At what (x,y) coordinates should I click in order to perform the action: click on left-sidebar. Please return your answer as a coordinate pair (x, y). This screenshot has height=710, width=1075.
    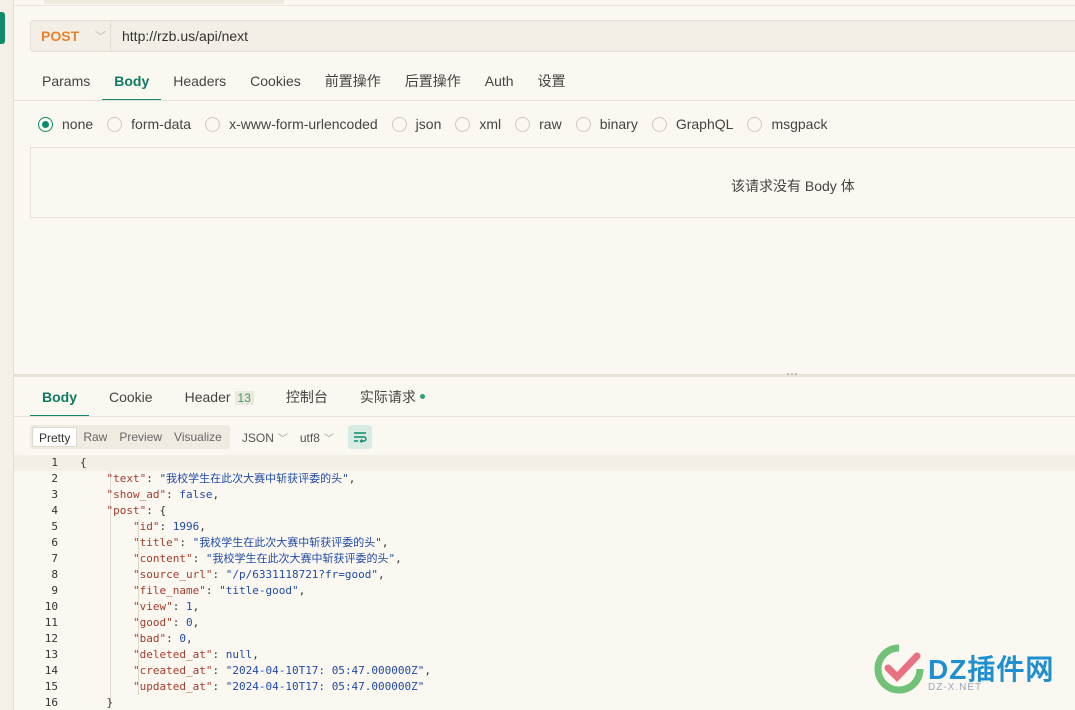
    Looking at the image, I should click on (7, 355).